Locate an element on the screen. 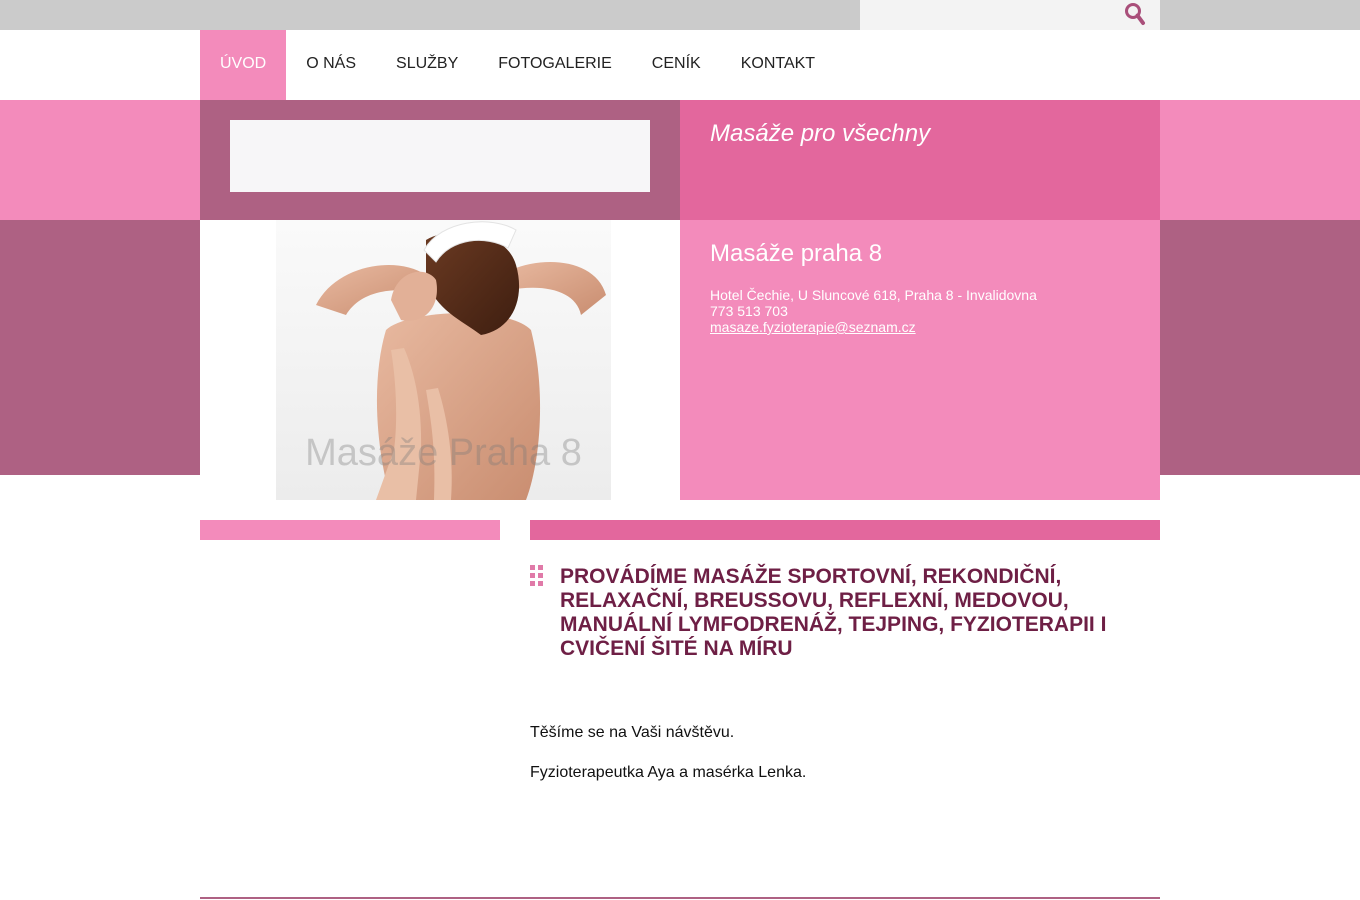 This screenshot has width=1360, height=900. top-bar is located at coordinates (680, 15).